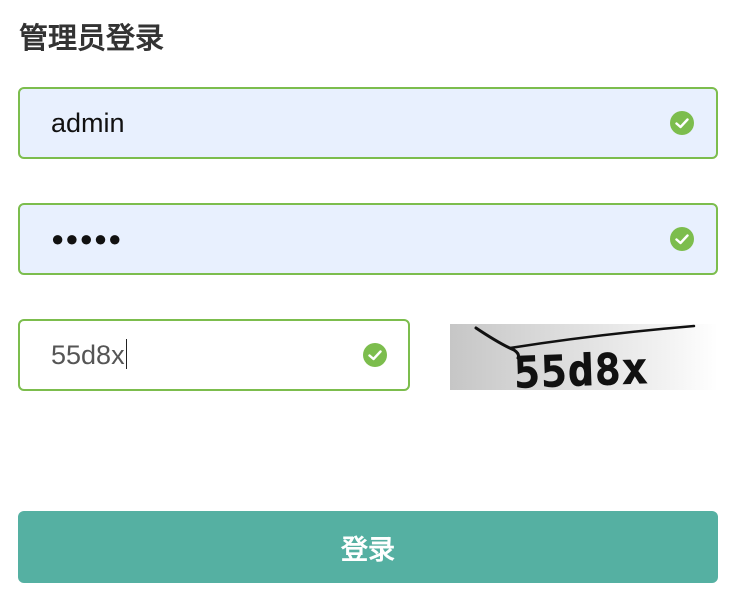  What do you see at coordinates (368, 239) in the screenshot?
I see `password-field: ●●●●●` at bounding box center [368, 239].